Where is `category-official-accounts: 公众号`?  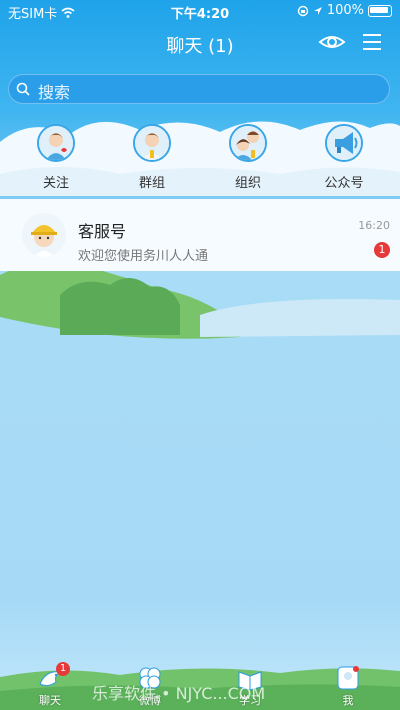
category-official-accounts: 公众号 is located at coordinates (344, 159).